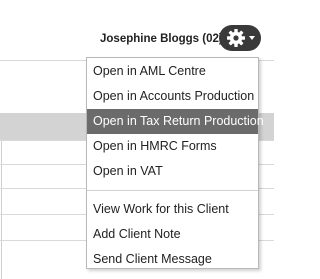 This screenshot has height=279, width=320. I want to click on menu-item-open-hmrc-forms: Open in HMRC Forms, so click(172, 146).